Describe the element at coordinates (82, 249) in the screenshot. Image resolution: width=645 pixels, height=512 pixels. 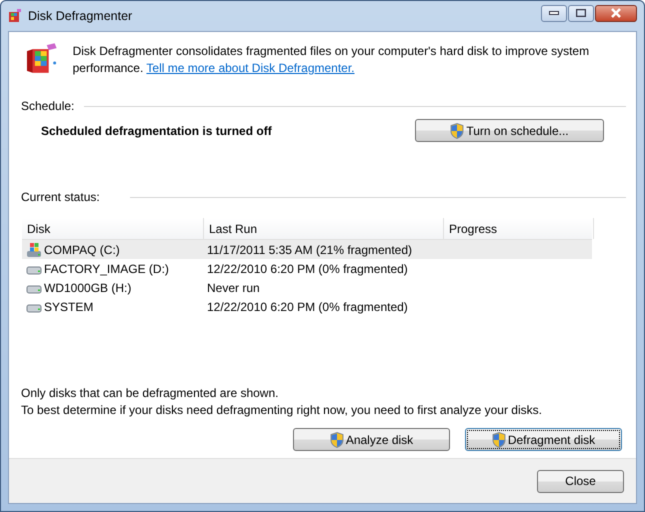
I see `disk-name: COMPAQ (C:)` at that location.